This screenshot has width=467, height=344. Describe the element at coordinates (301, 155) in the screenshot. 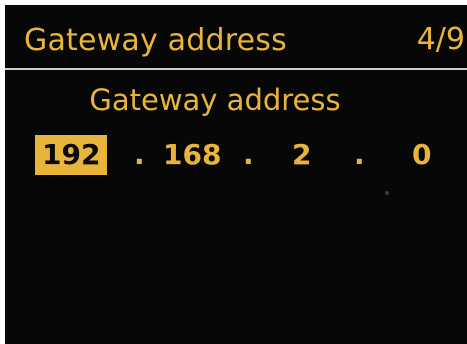

I see `ip-octet-3: 2` at that location.